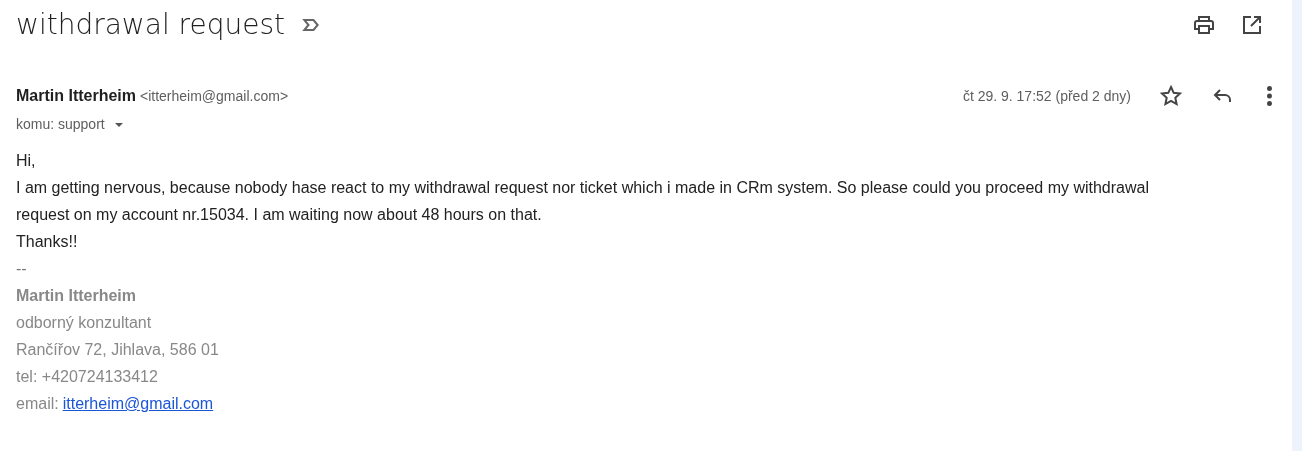 This screenshot has height=451, width=1302. I want to click on message-paragraph: Thanks!!, so click(47, 242).